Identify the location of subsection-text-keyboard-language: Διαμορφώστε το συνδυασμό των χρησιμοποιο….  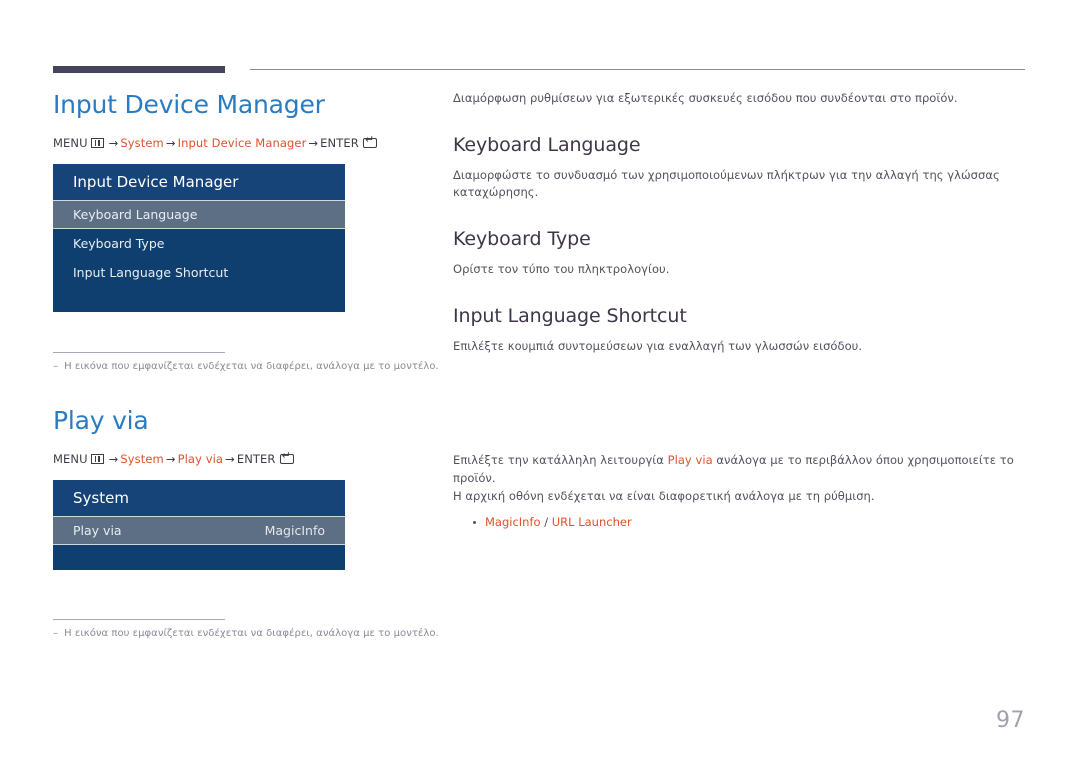
(726, 183).